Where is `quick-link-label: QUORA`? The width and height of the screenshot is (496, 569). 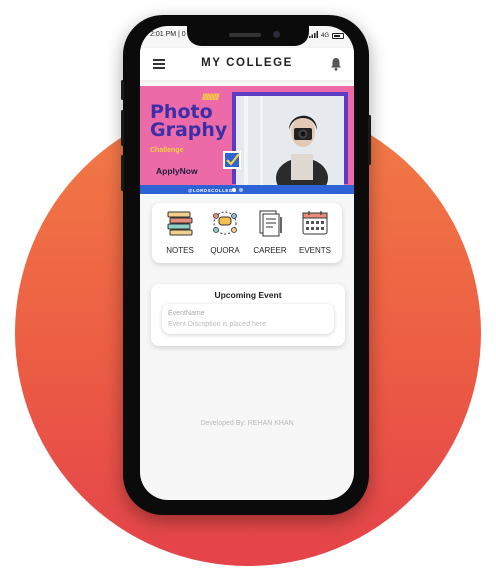
quick-link-label: QUORA is located at coordinates (225, 250).